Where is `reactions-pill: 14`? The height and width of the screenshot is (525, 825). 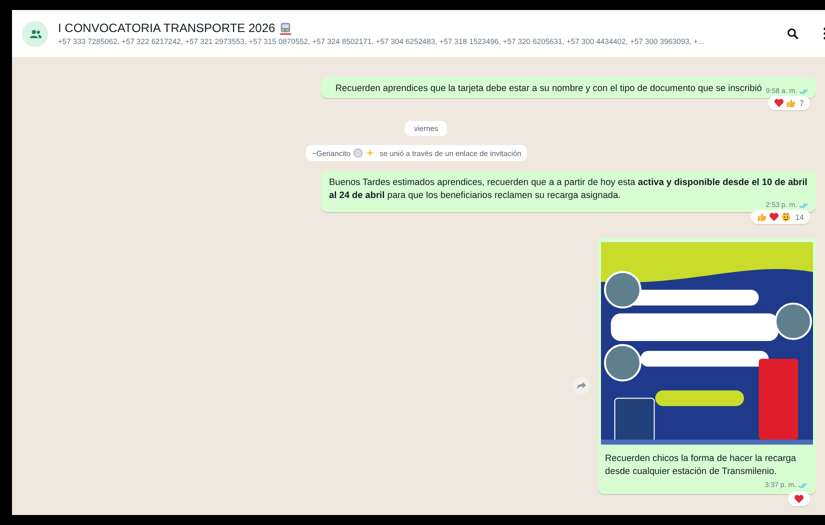 reactions-pill: 14 is located at coordinates (780, 217).